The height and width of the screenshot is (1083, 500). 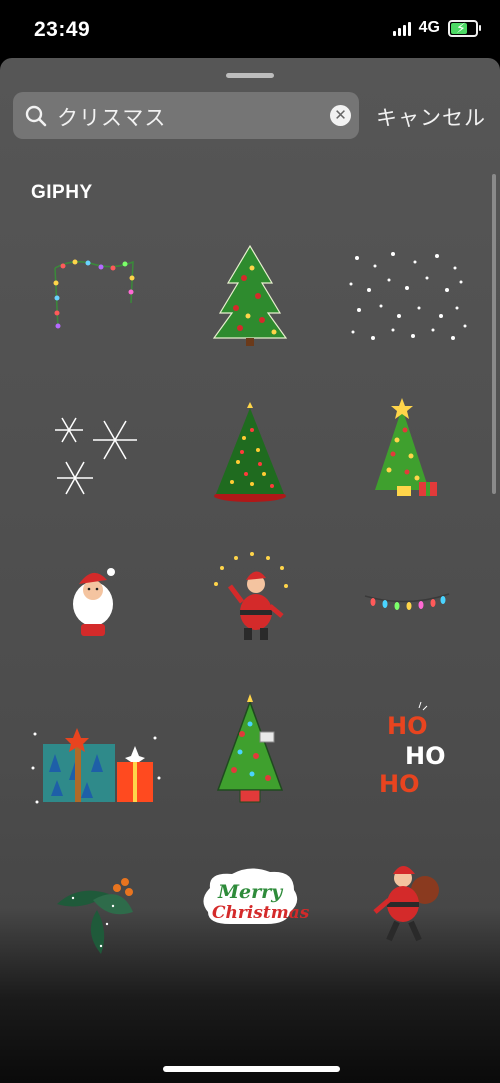 What do you see at coordinates (494, 334) in the screenshot?
I see `scrollbar` at bounding box center [494, 334].